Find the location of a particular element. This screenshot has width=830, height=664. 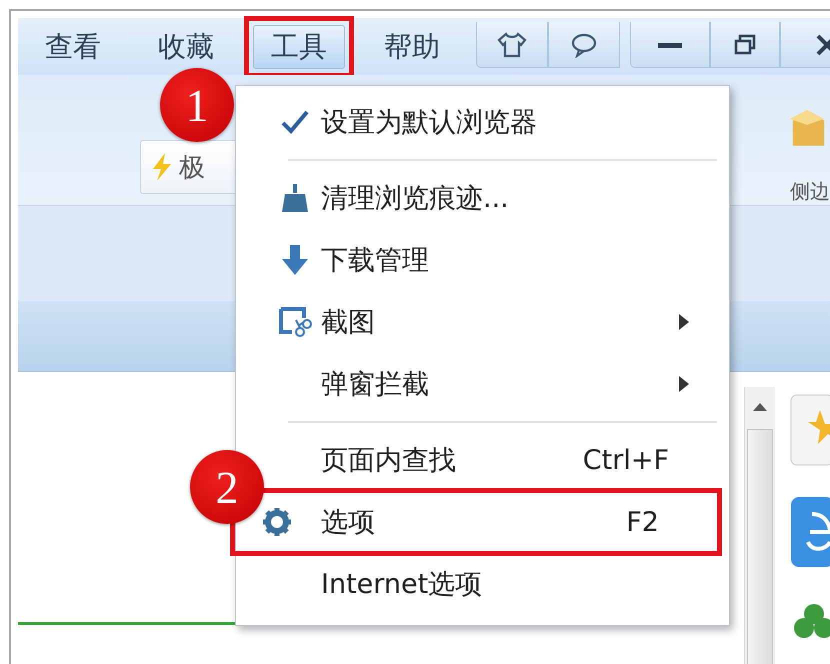

restore-button is located at coordinates (745, 45).